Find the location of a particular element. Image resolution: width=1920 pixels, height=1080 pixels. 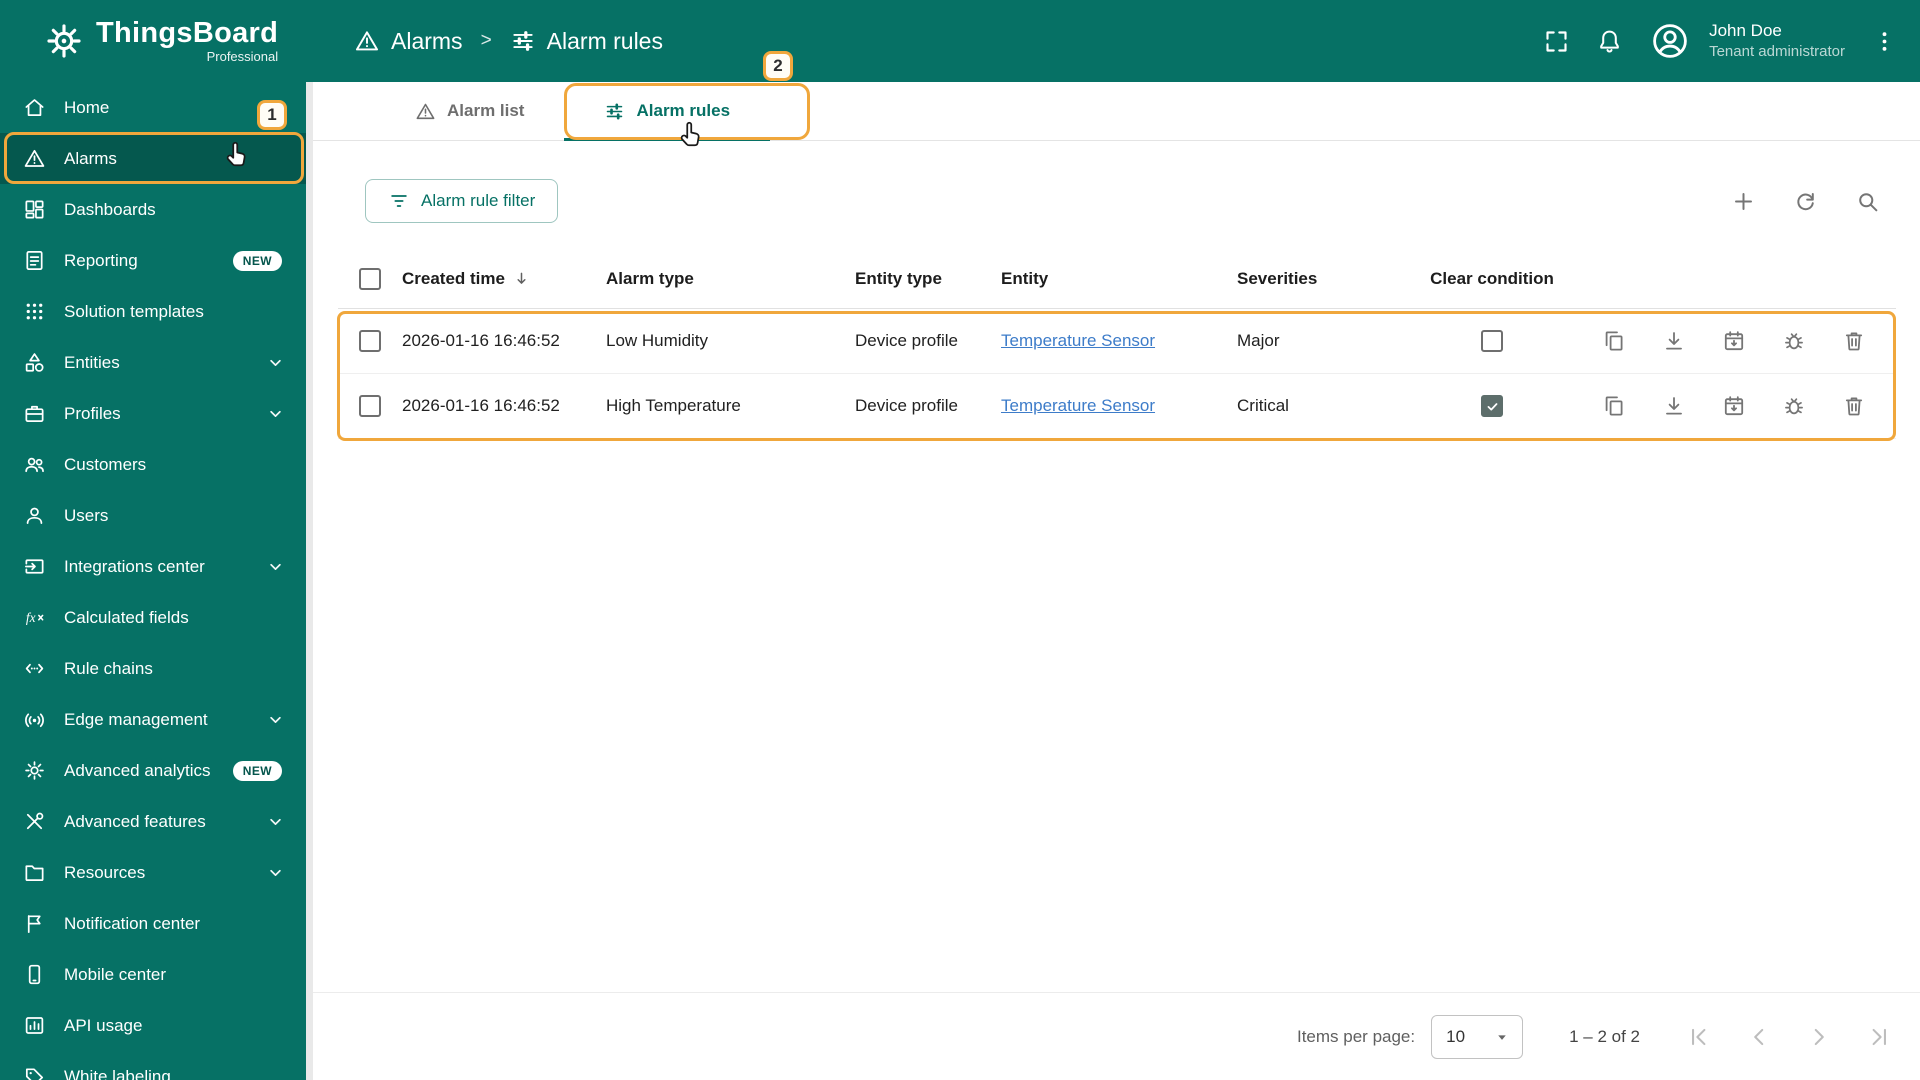

sidebar-item-profiles: Profiles is located at coordinates (153, 413).